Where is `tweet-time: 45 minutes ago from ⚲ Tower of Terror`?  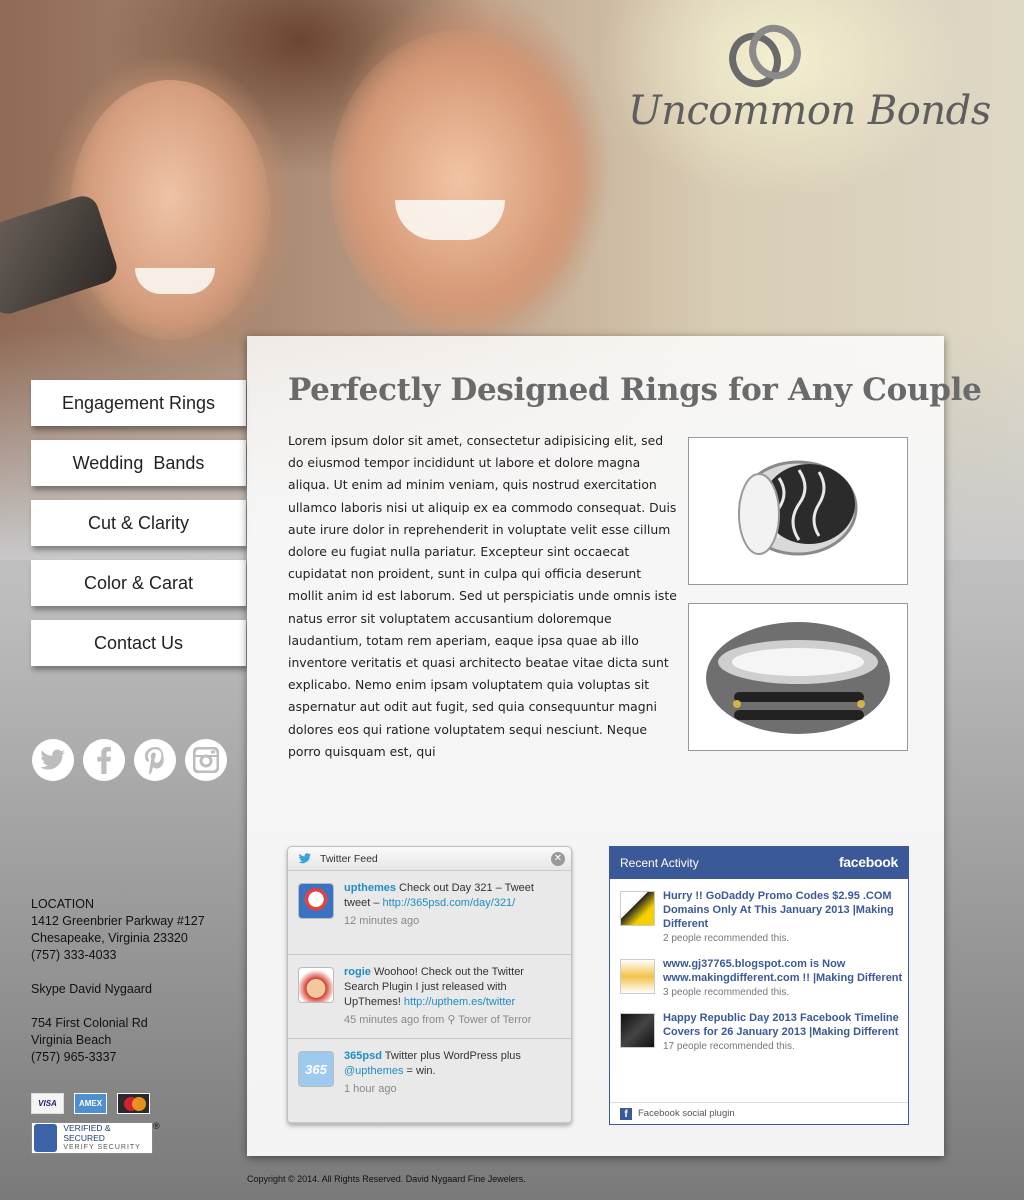 tweet-time: 45 minutes ago from ⚲ Tower of Terror is located at coordinates (438, 1020).